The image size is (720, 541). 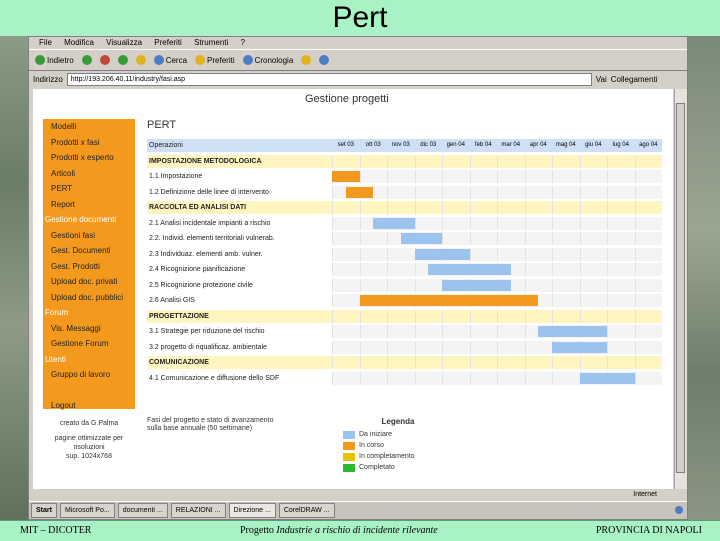 I want to click on sidebar-item: Gest. Documenti, so click(x=89, y=251).